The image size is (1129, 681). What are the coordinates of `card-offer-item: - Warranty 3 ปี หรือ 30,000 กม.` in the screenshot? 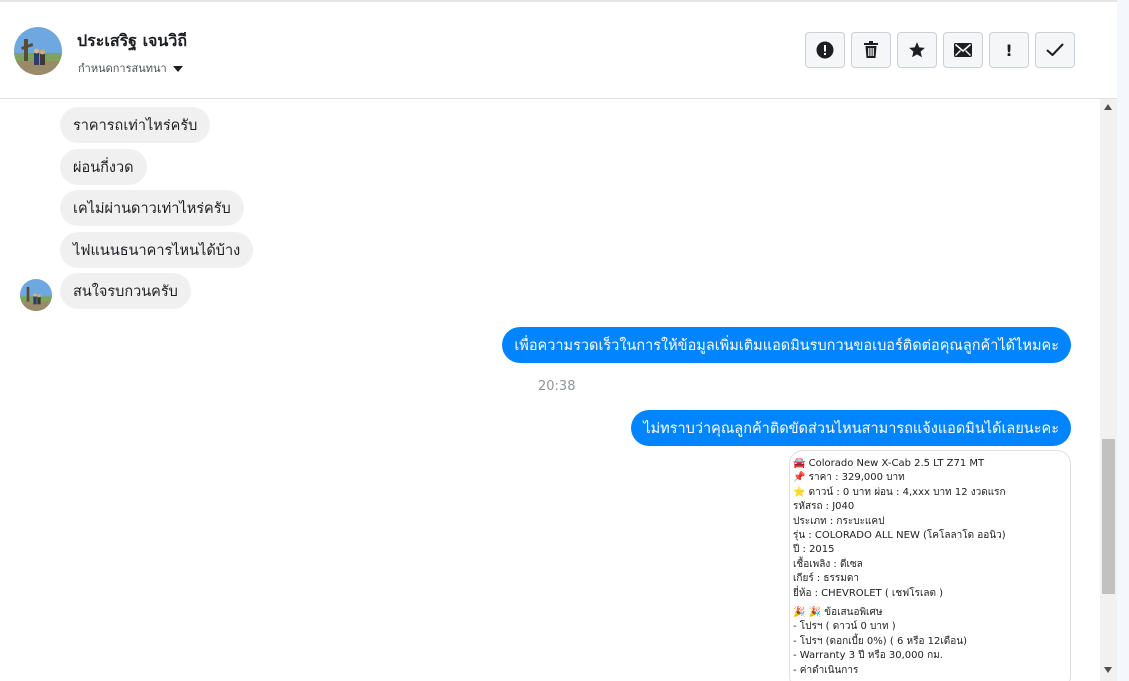 It's located at (868, 656).